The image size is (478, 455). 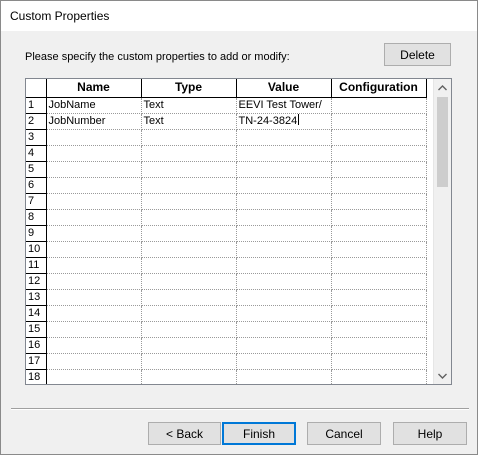 I want to click on table-row: 12, so click(x=226, y=281).